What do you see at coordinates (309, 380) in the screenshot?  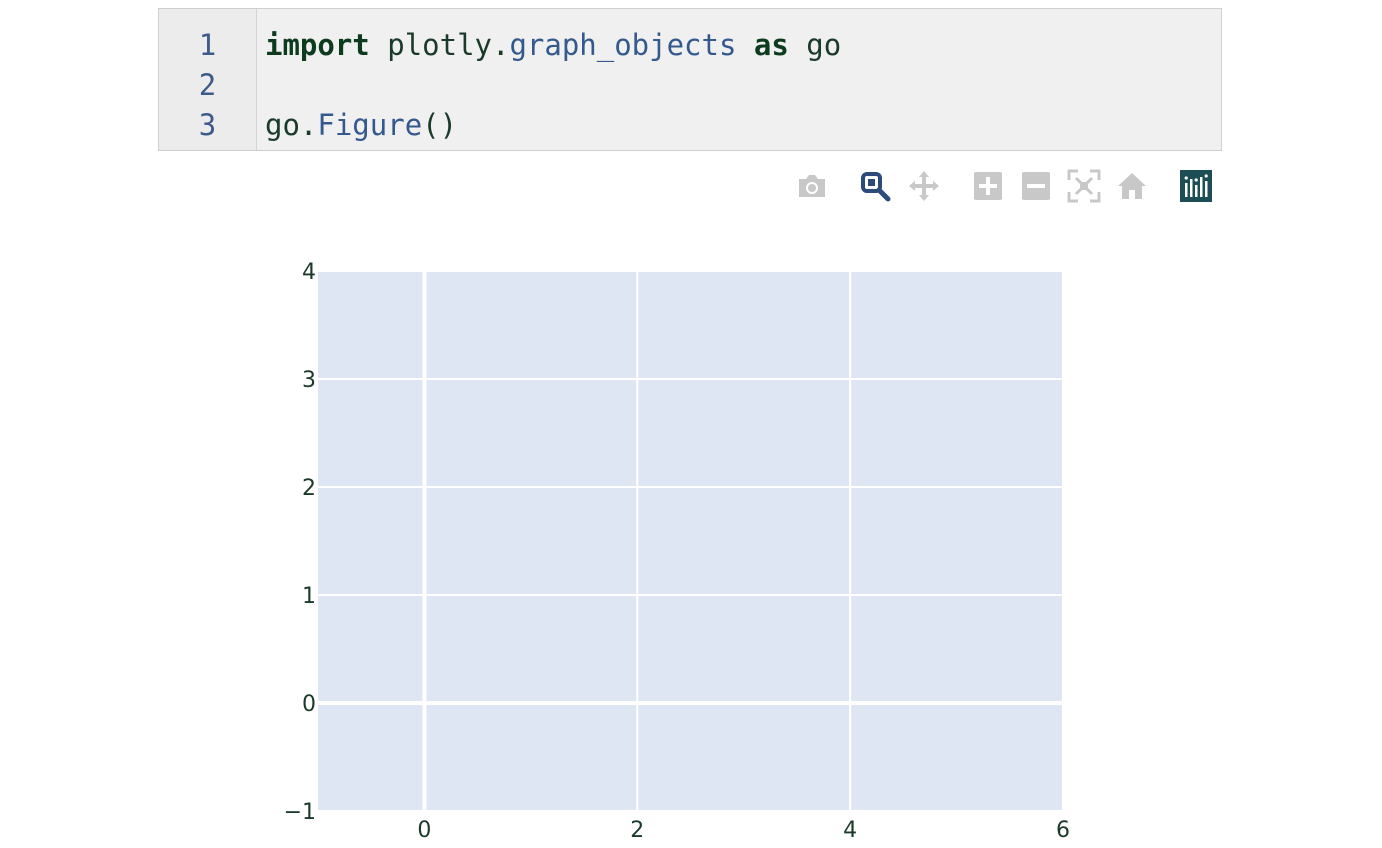 I see `y-tick-label: 3` at bounding box center [309, 380].